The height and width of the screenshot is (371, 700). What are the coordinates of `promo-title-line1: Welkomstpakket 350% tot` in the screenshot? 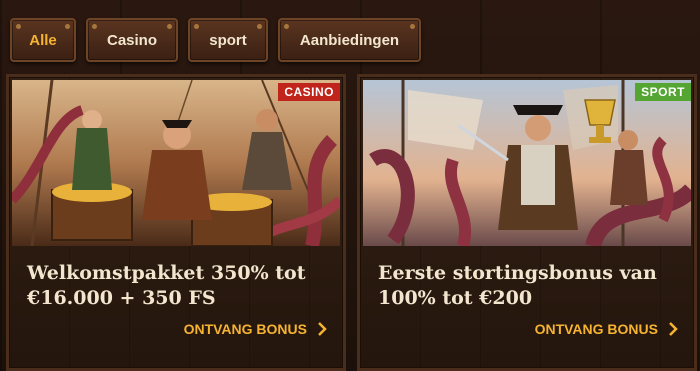 It's located at (166, 273).